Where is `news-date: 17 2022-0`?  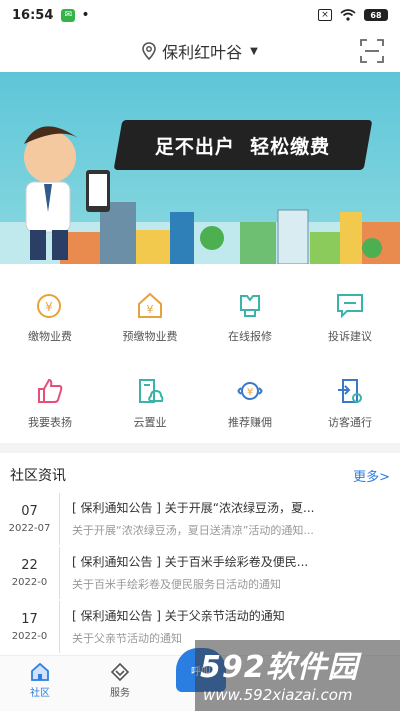
news-date: 17 2022-0 is located at coordinates (30, 627).